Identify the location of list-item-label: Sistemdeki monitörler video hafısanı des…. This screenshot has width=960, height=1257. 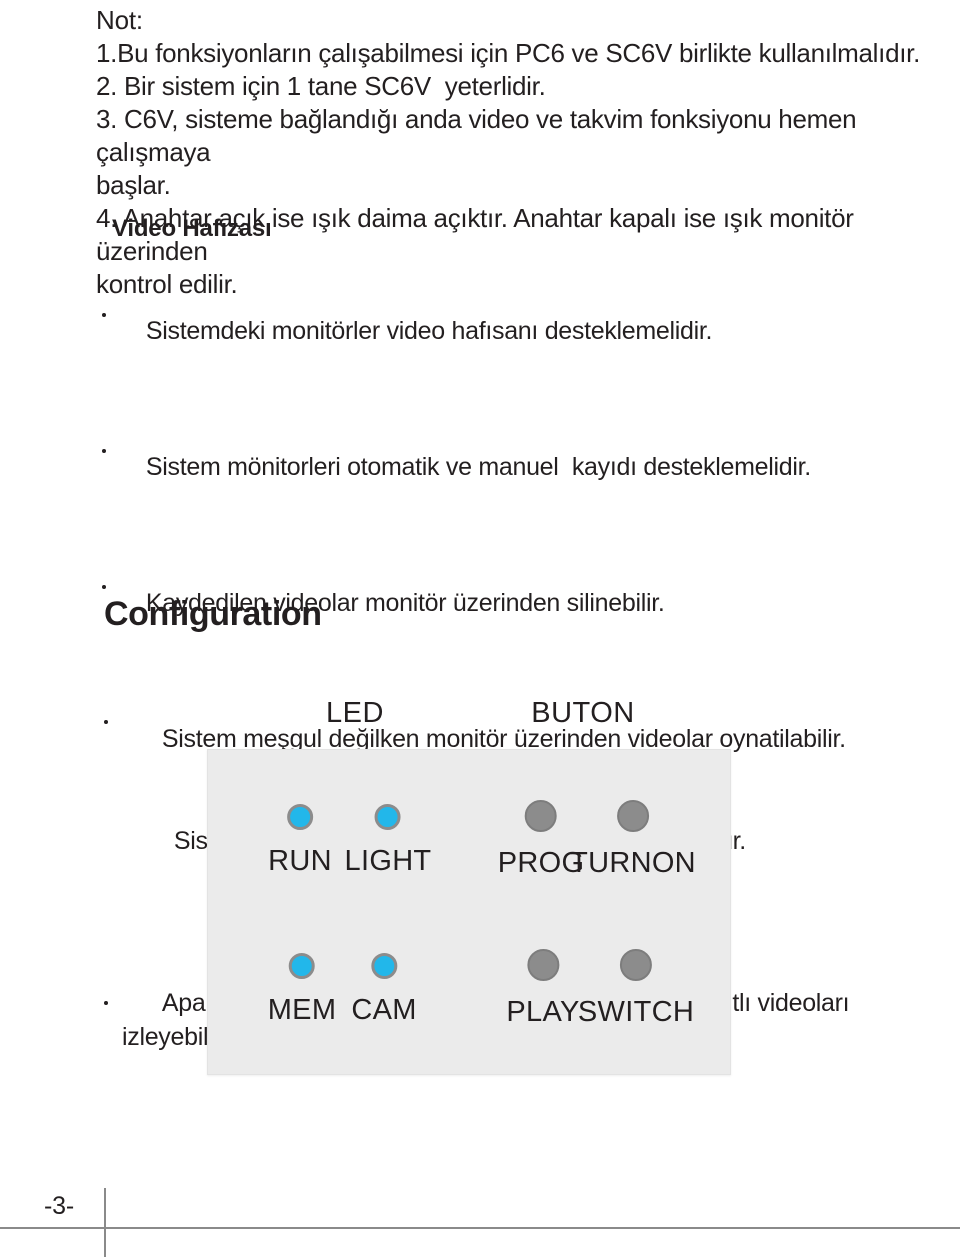
(429, 331).